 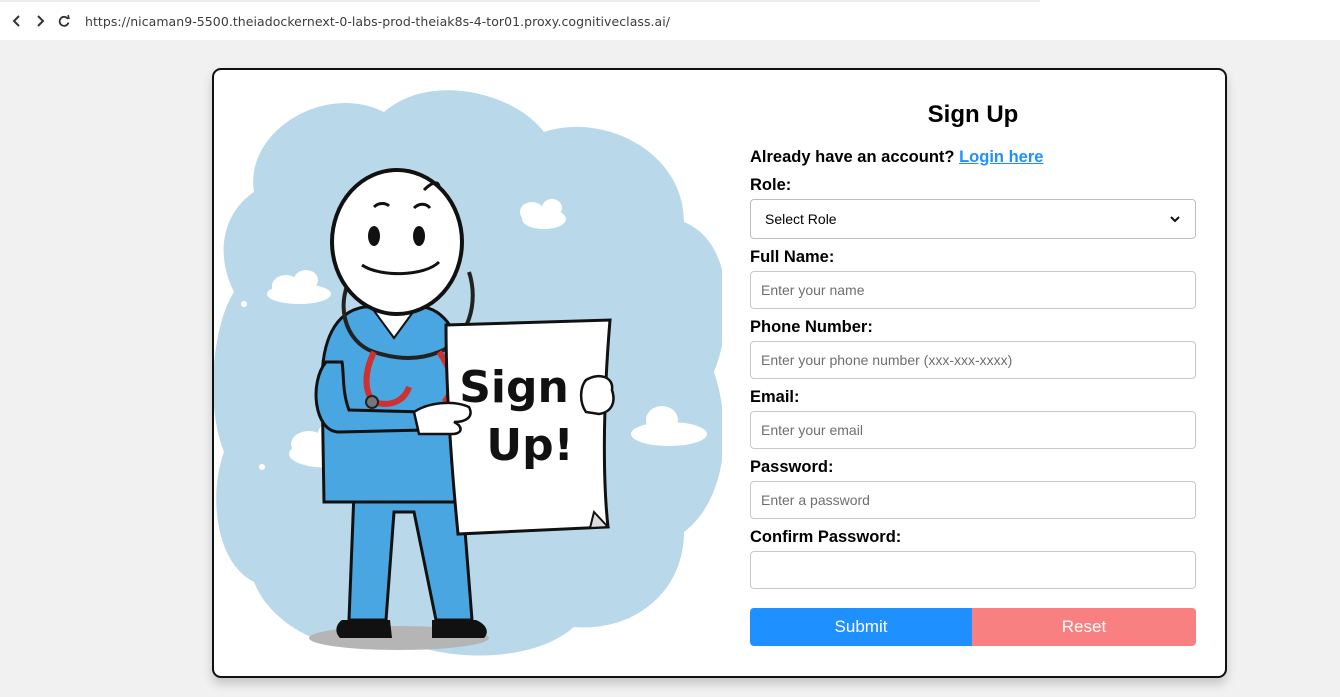 I want to click on confirm-password-label: Confirm Password:, so click(x=826, y=537).